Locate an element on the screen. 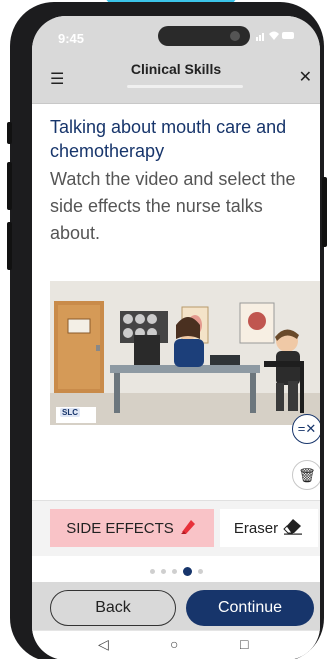 This screenshot has width=329, height=659. nav-home-icon: ○ is located at coordinates (174, 644).